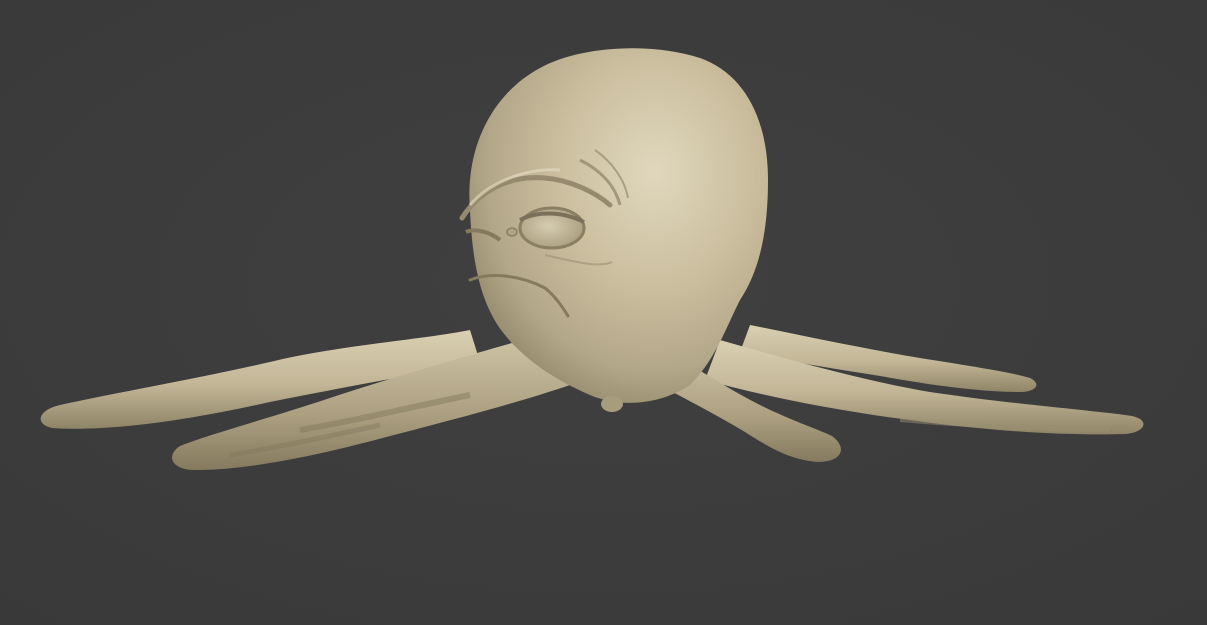 Image resolution: width=1207 pixels, height=625 pixels. Describe the element at coordinates (612, 404) in the screenshot. I see `chin-nub` at that location.